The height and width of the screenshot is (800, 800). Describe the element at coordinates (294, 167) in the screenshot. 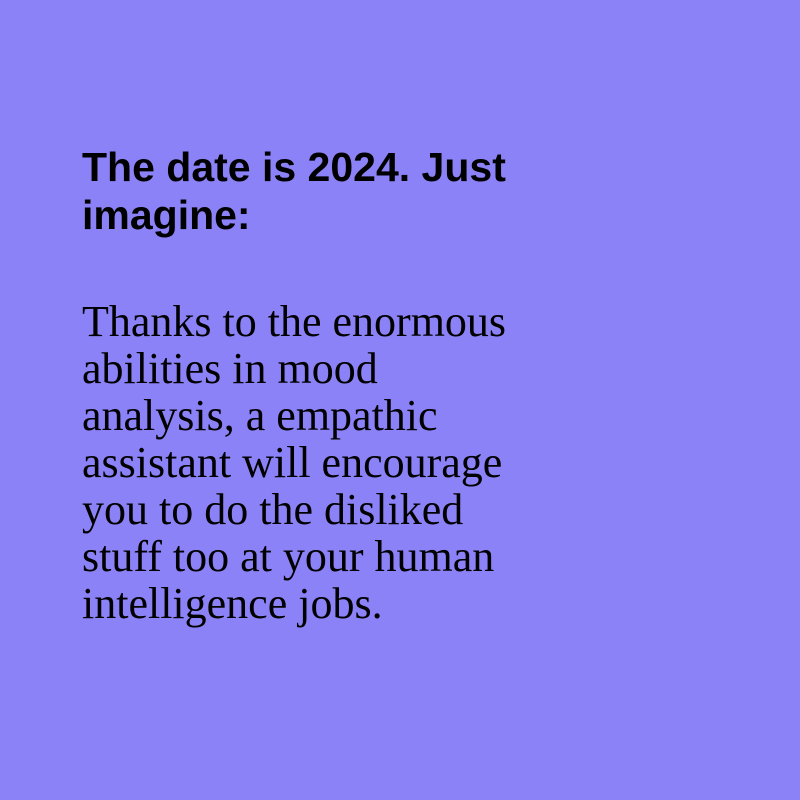

I see `headline-line: The date is 2024. Just` at that location.